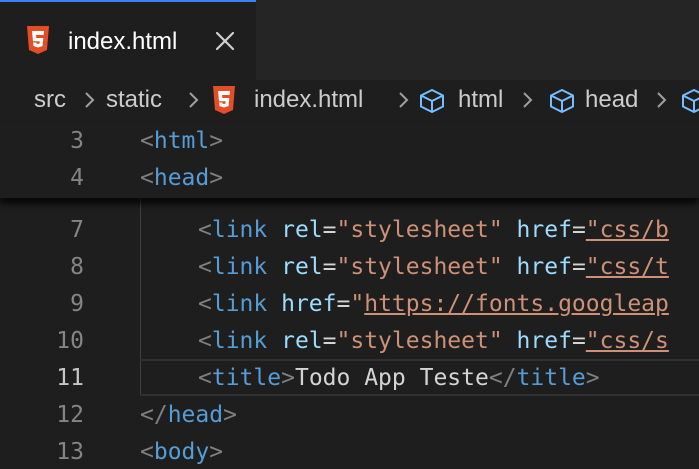  I want to click on tag-name: html, so click(181, 141).